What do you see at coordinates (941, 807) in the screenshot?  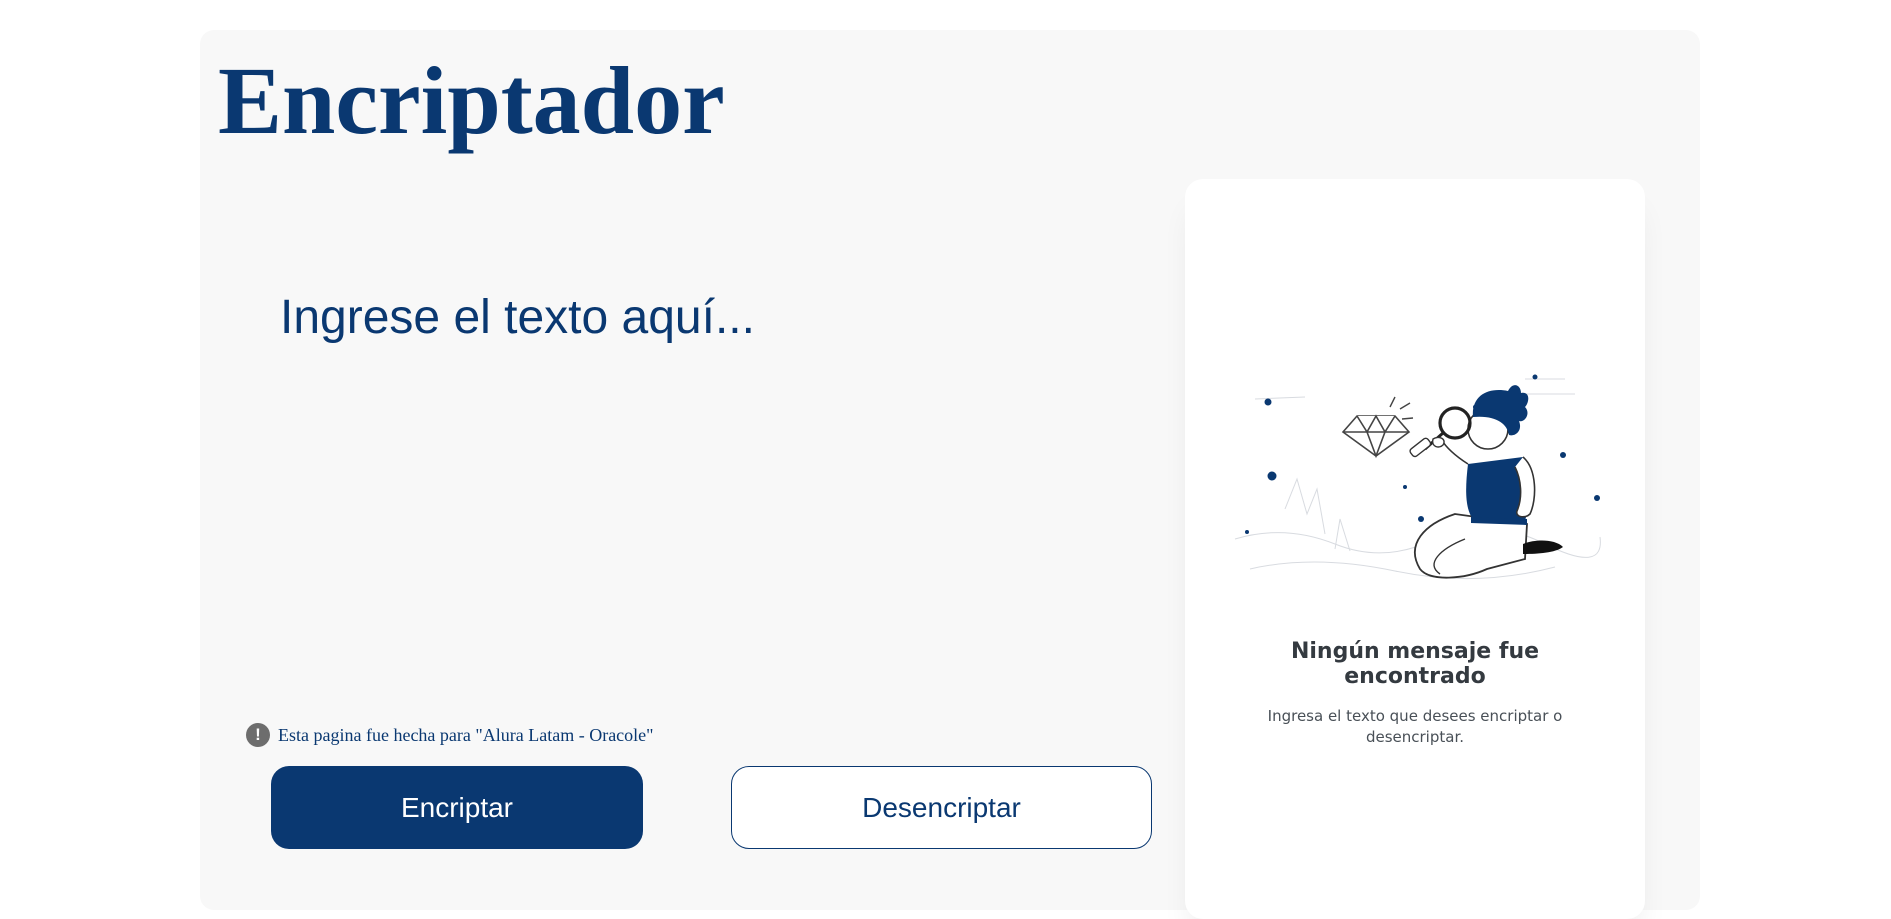 I see `decrypt-button: Desencriptar` at bounding box center [941, 807].